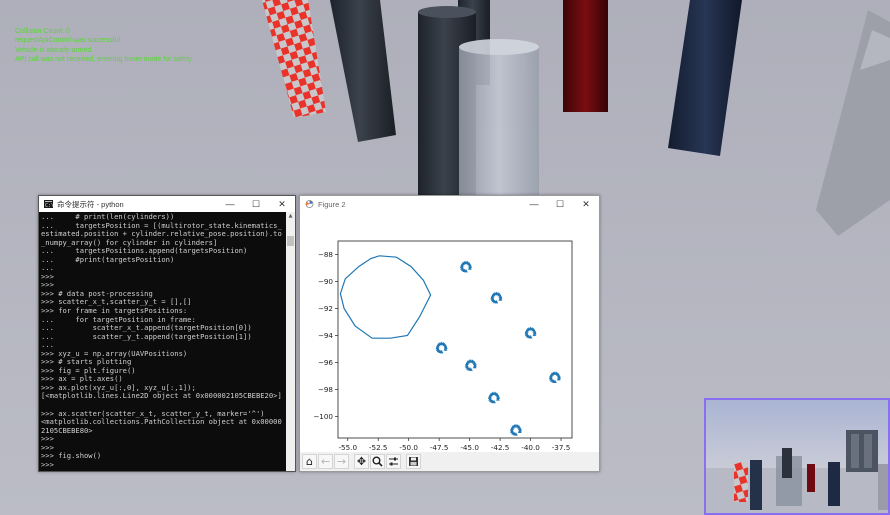  What do you see at coordinates (325, 461) in the screenshot?
I see `back-icon: ←` at bounding box center [325, 461].